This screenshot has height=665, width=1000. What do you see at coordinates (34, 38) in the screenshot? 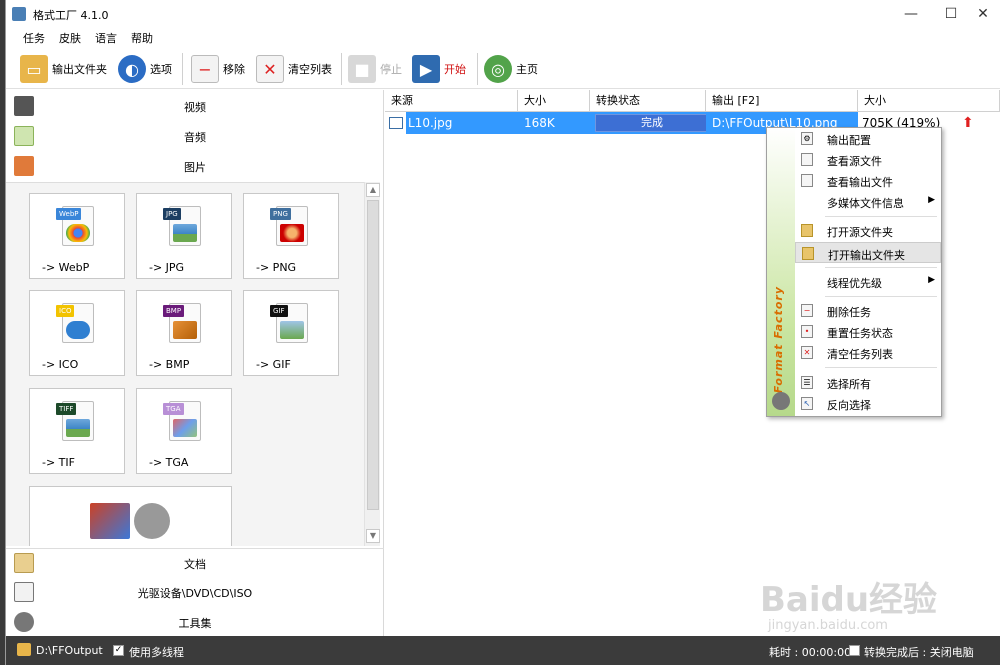
I see `menu-task: 任务` at bounding box center [34, 38].